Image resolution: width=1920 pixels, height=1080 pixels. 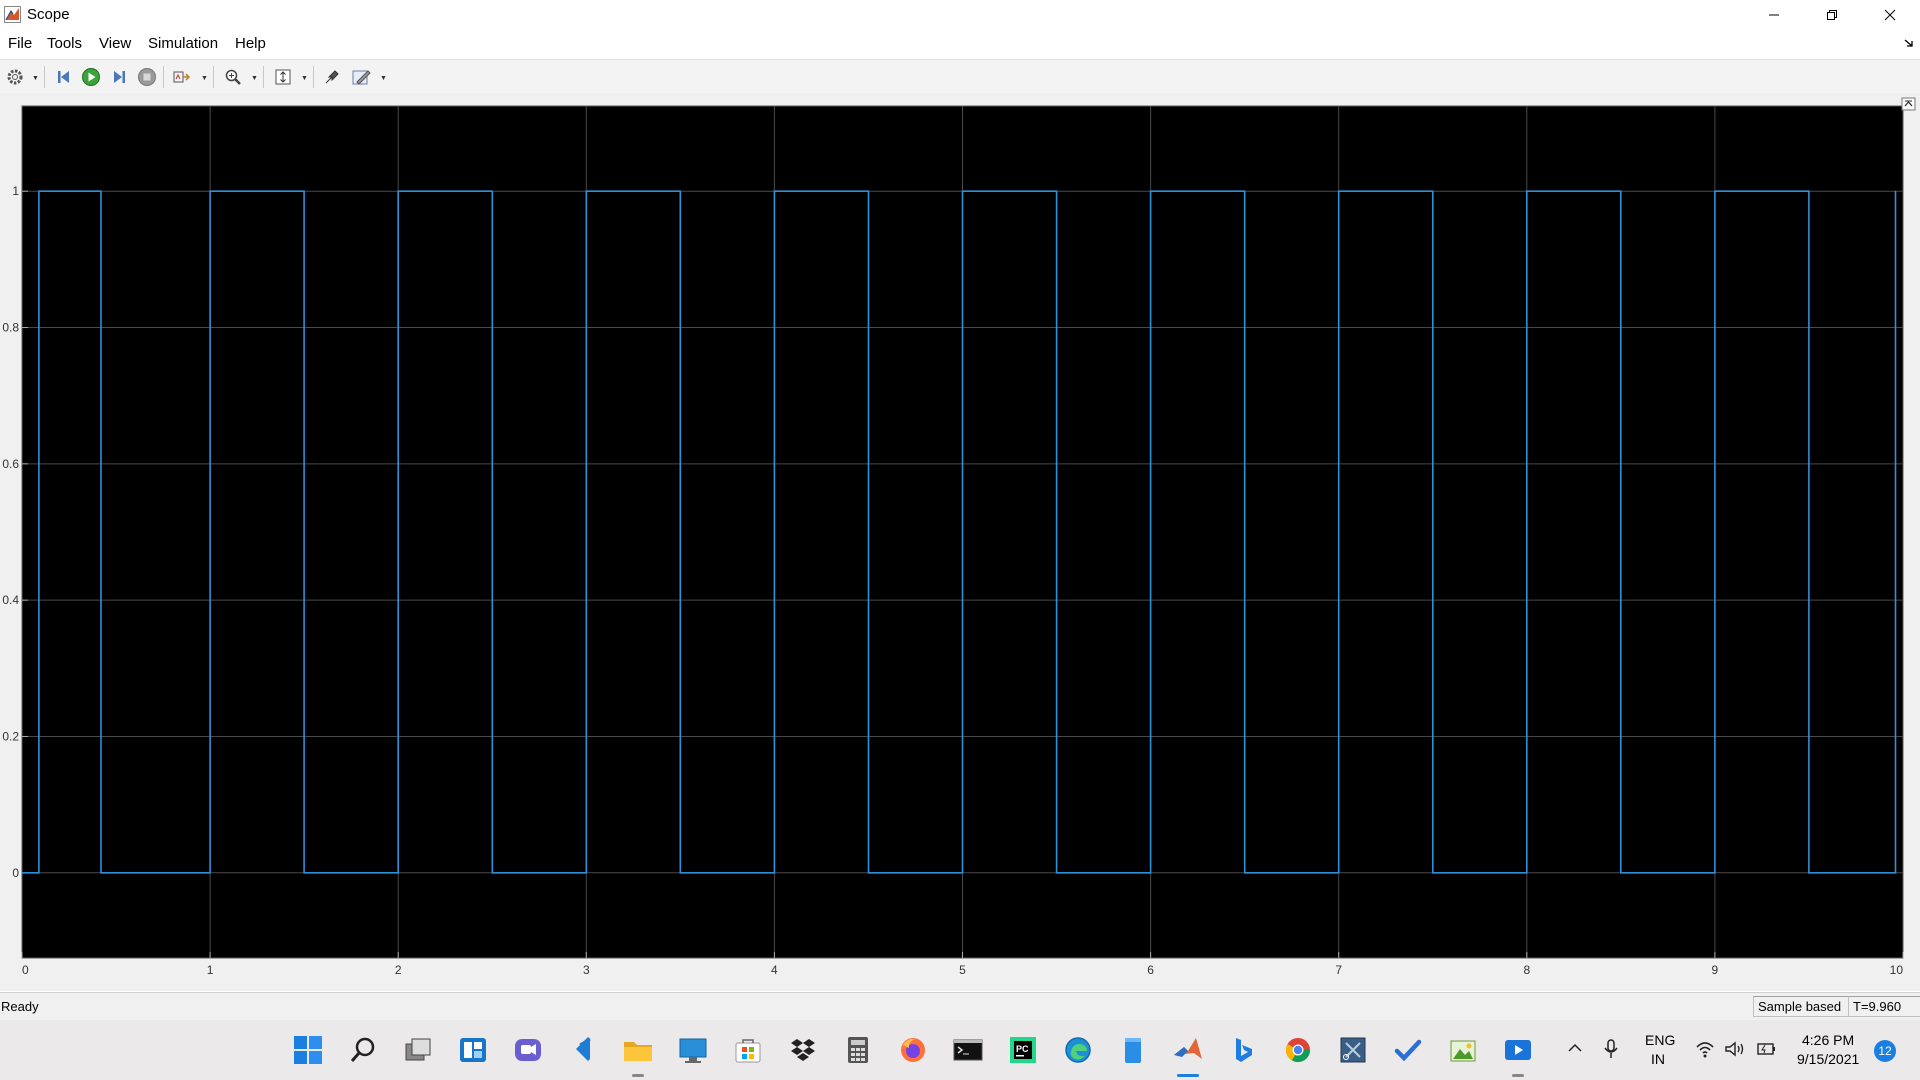 I want to click on style-dropdown-icon: ▼, so click(x=383, y=78).